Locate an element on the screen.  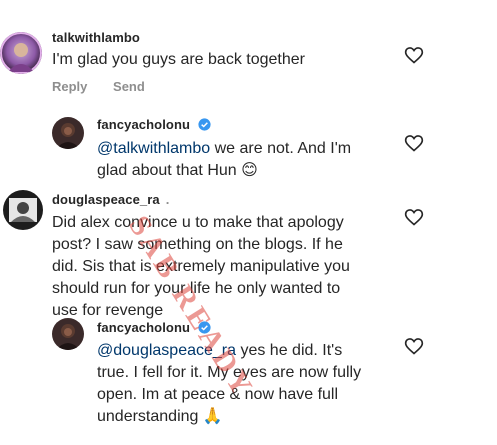
comment-text: I'm glad you guys are back together is located at coordinates (178, 59).